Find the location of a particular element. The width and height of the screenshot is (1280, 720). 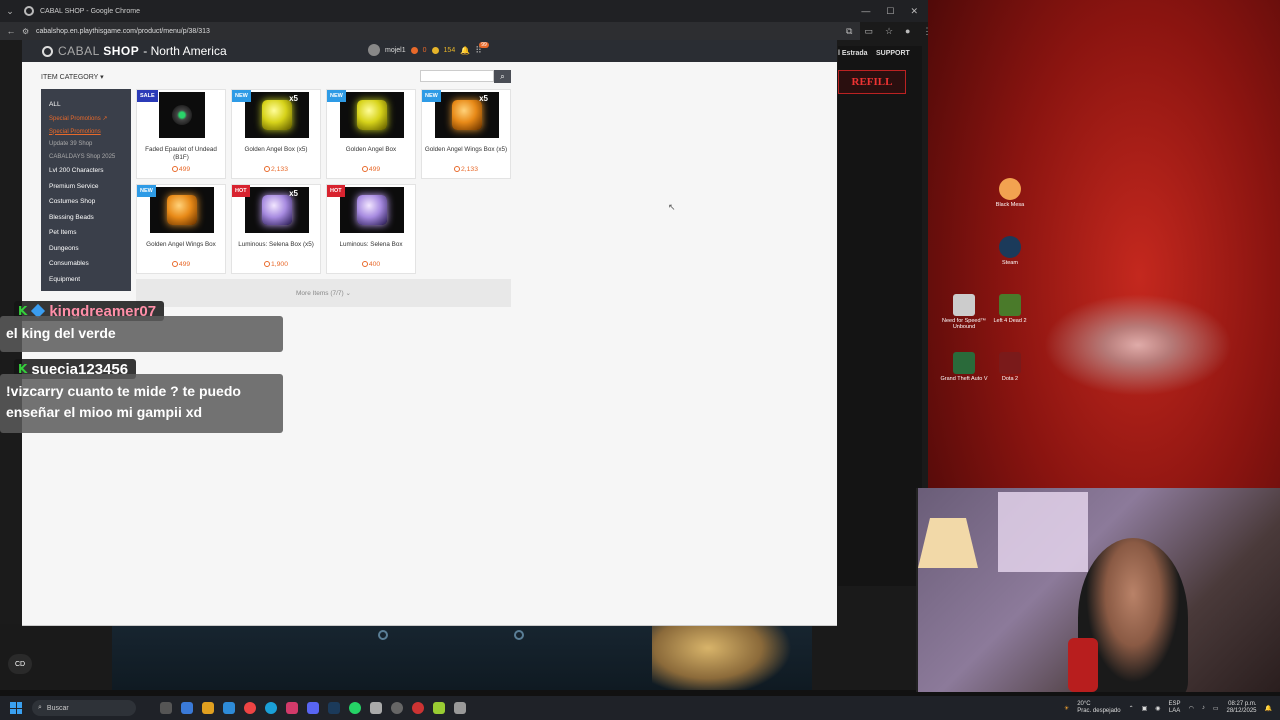

sidebar-subitem-special-promotions: Special Promotions is located at coordinates (86, 132).